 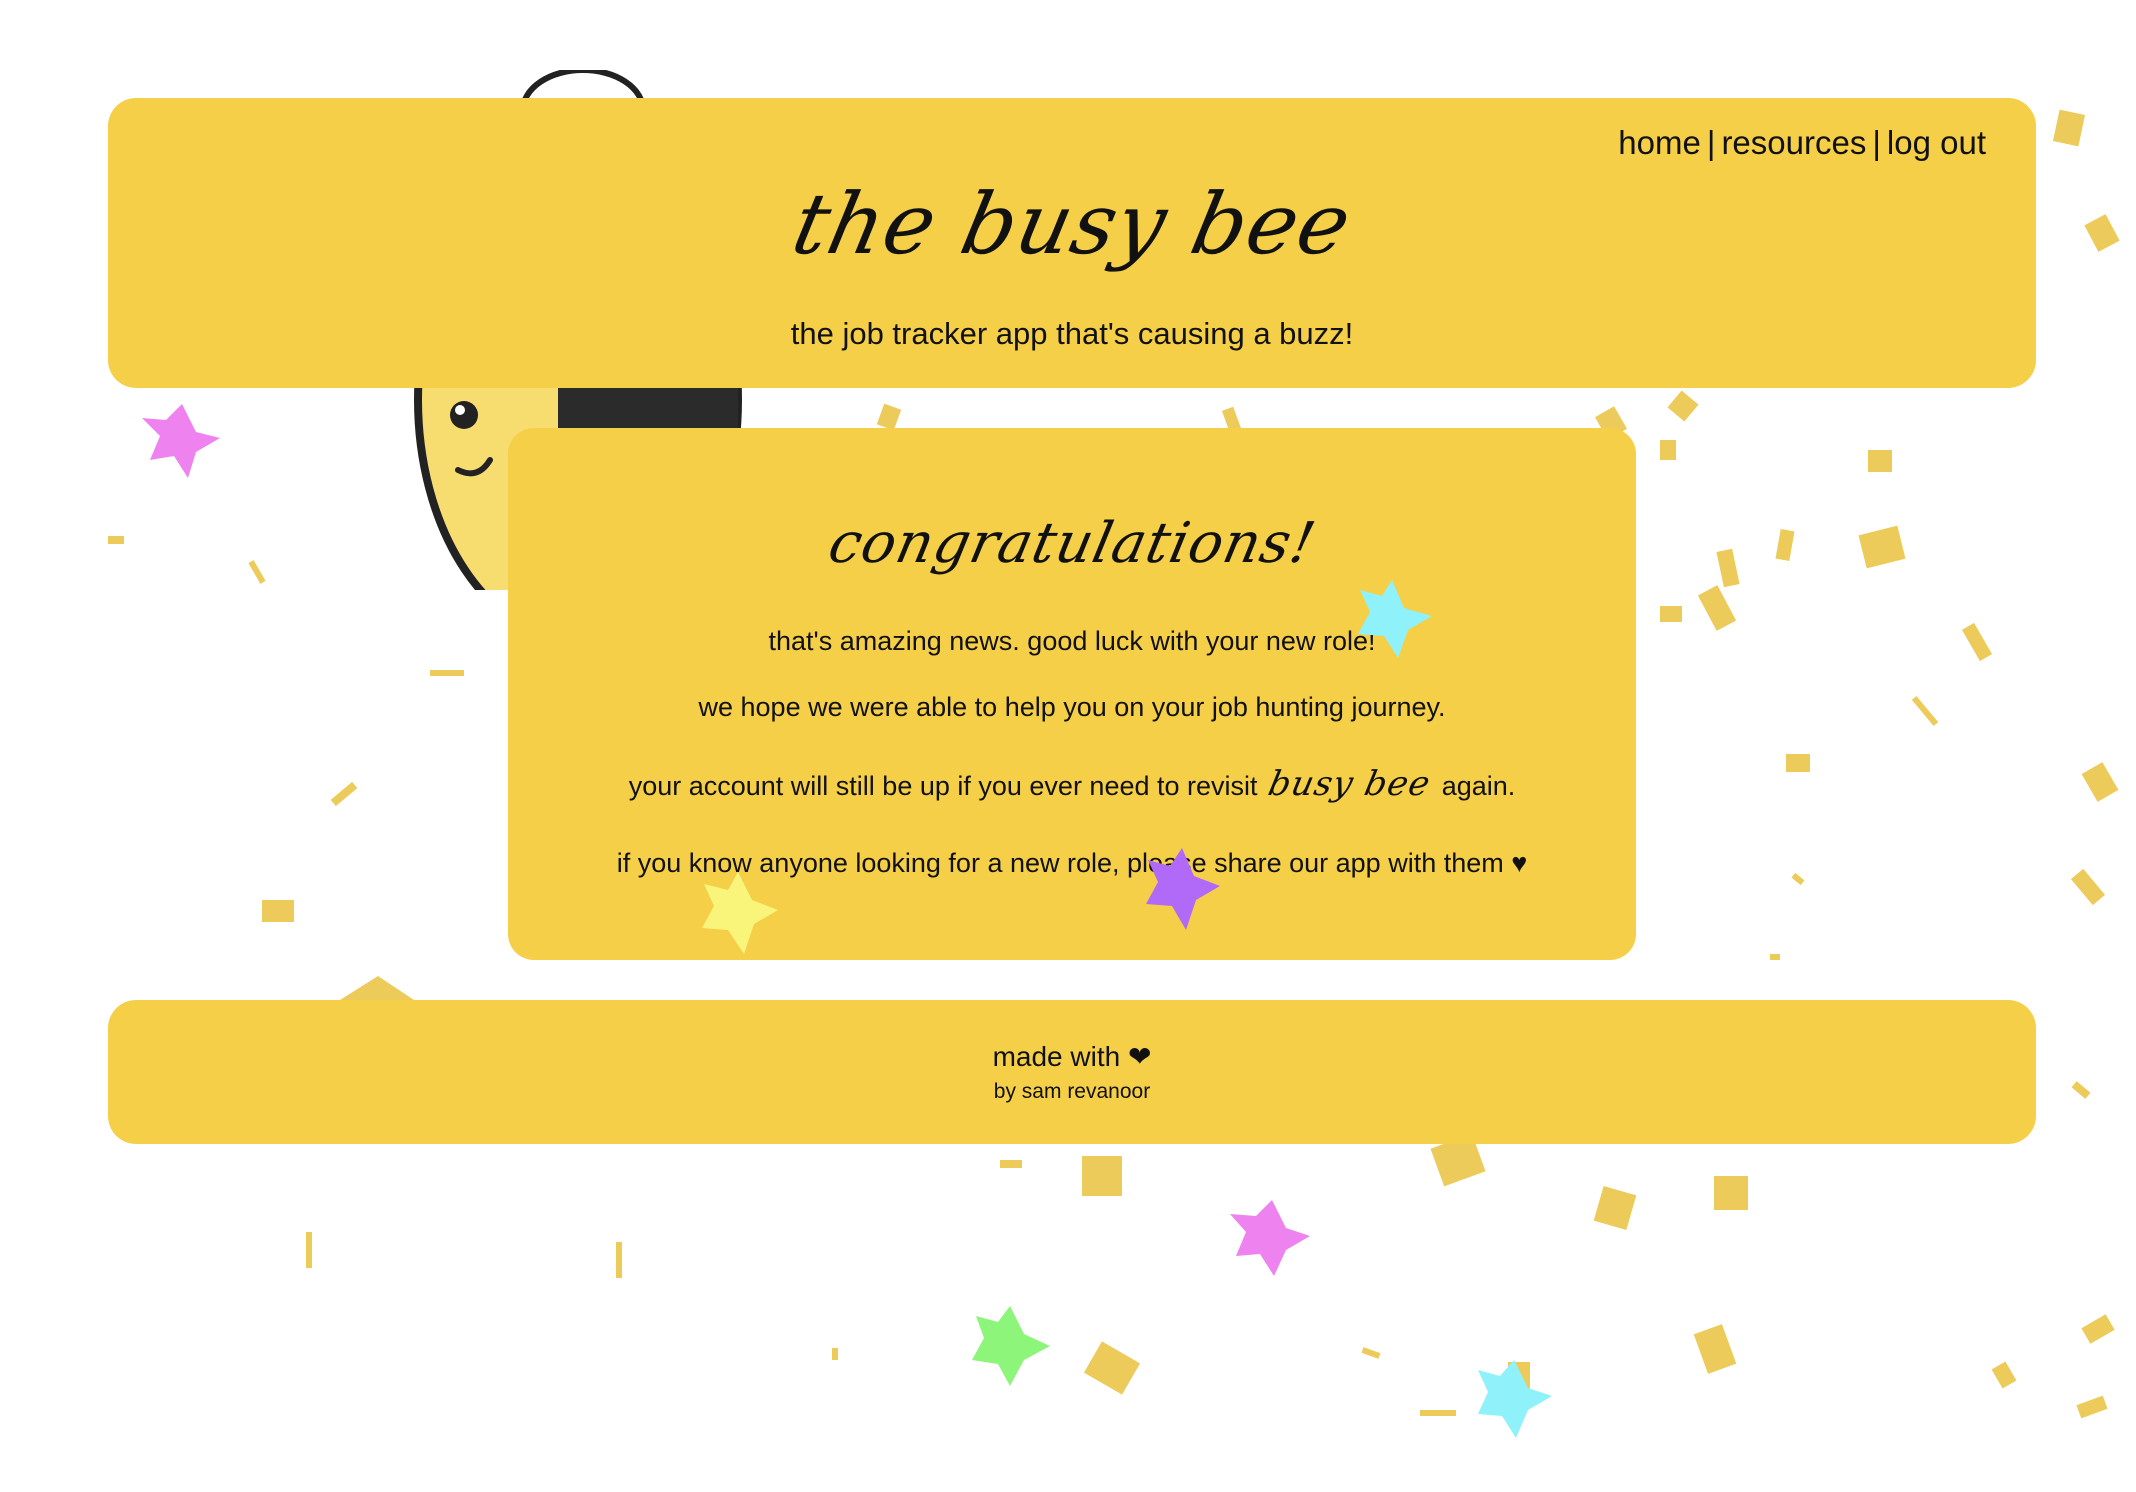 I want to click on congrats-heading: congratulations!, so click(x=1072, y=543).